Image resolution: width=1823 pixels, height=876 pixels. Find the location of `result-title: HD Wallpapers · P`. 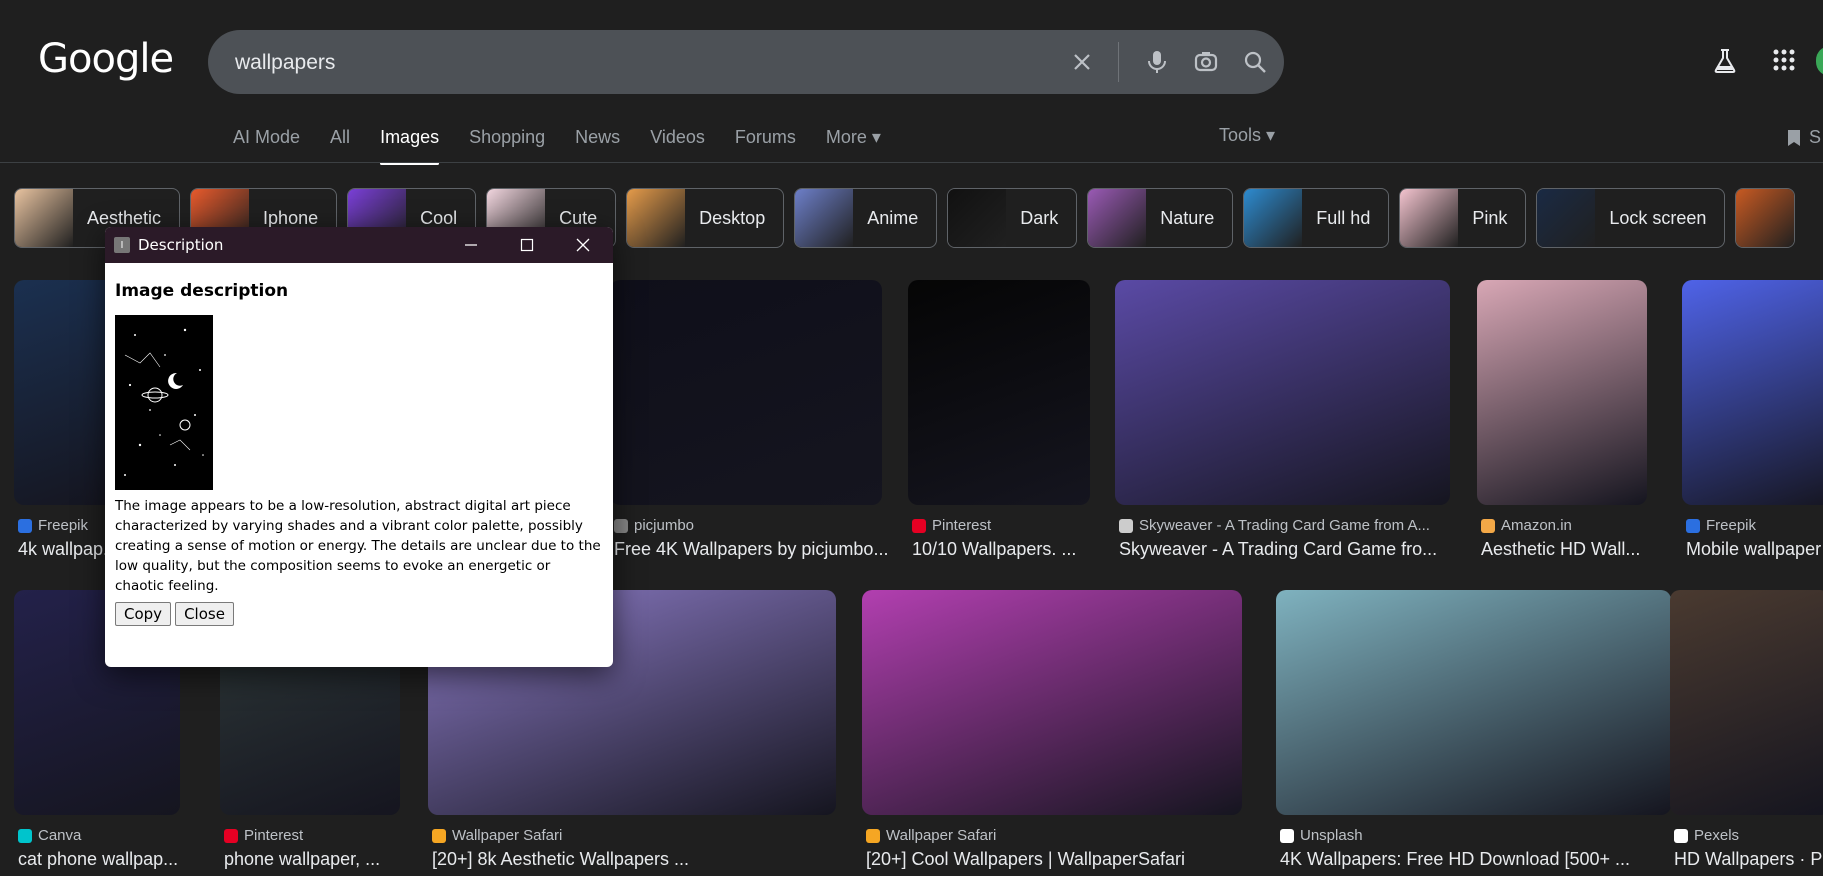

result-title: HD Wallpapers · P is located at coordinates (1748, 859).